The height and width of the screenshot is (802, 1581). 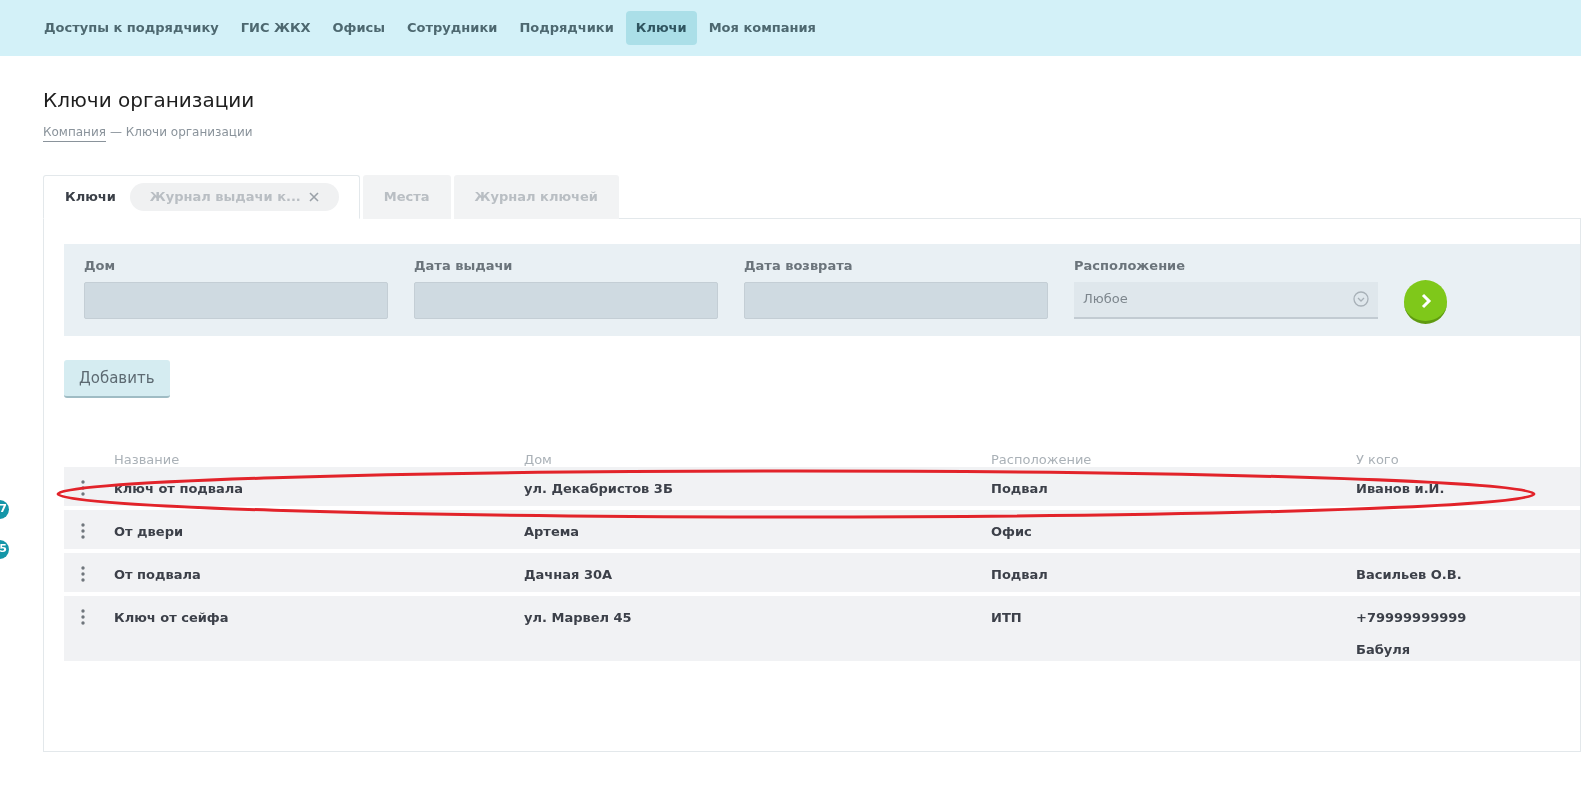 I want to click on nav-tab: Офисы, so click(x=359, y=28).